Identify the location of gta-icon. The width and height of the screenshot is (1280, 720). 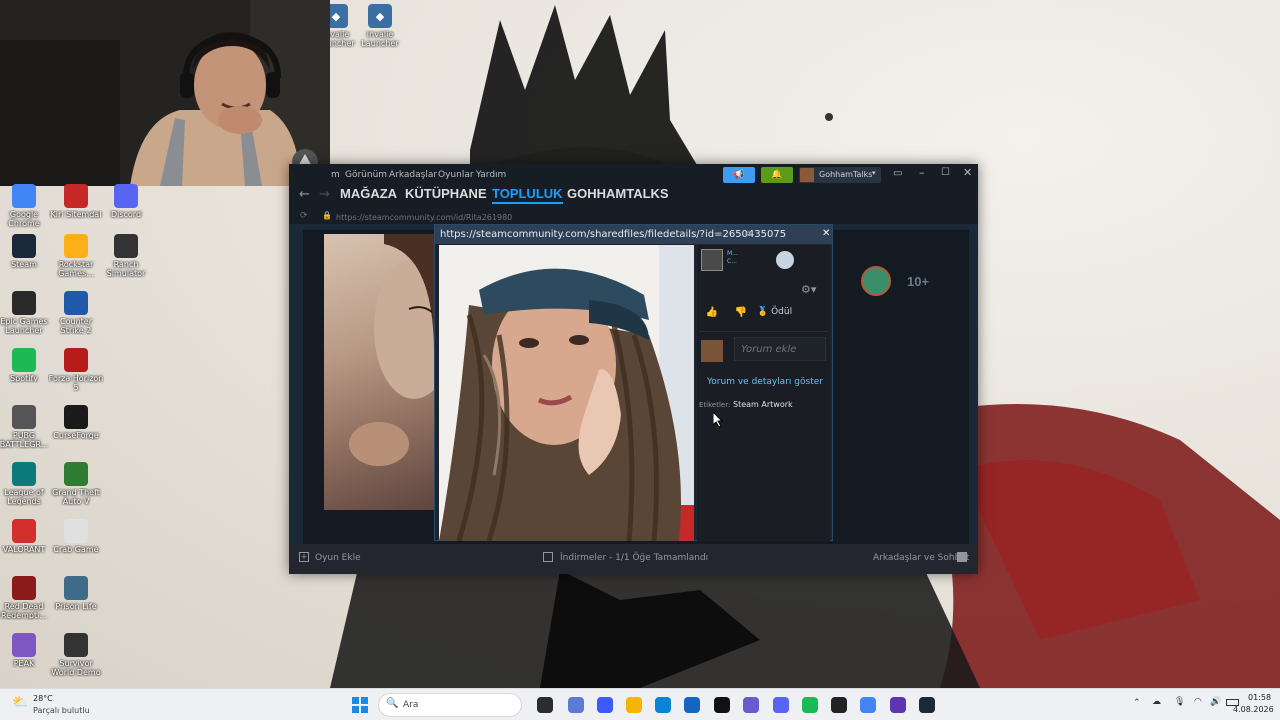
(76, 474).